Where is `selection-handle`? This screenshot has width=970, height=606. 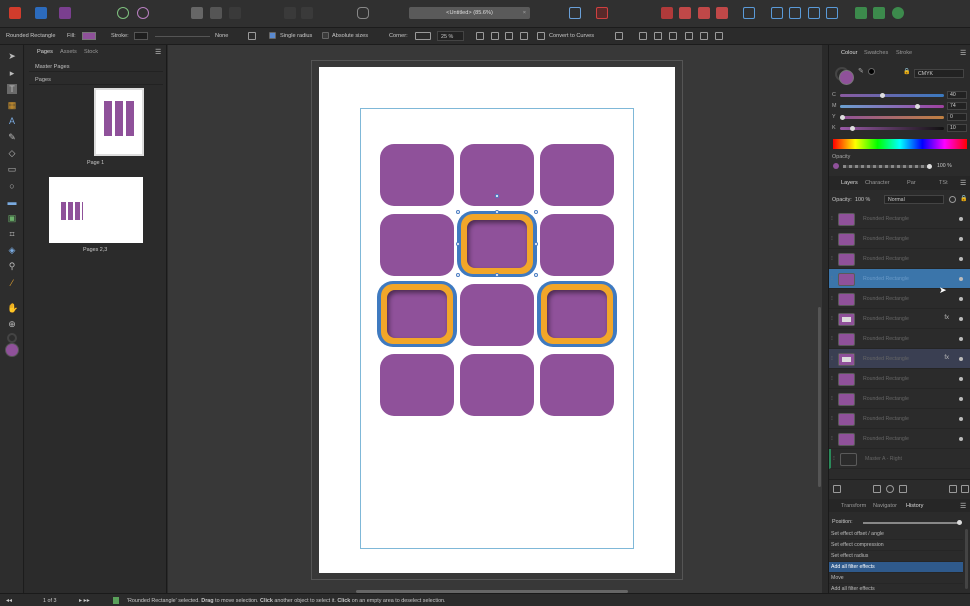 selection-handle is located at coordinates (497, 212).